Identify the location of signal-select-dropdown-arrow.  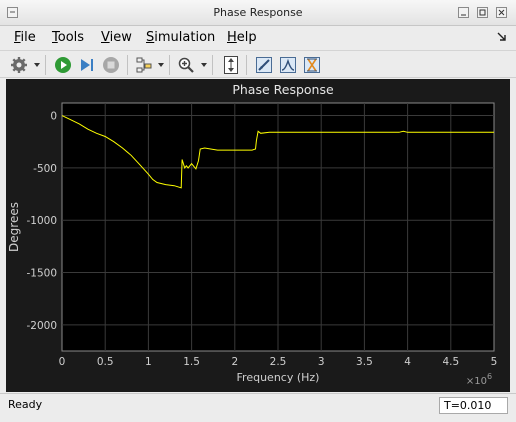
(161, 65).